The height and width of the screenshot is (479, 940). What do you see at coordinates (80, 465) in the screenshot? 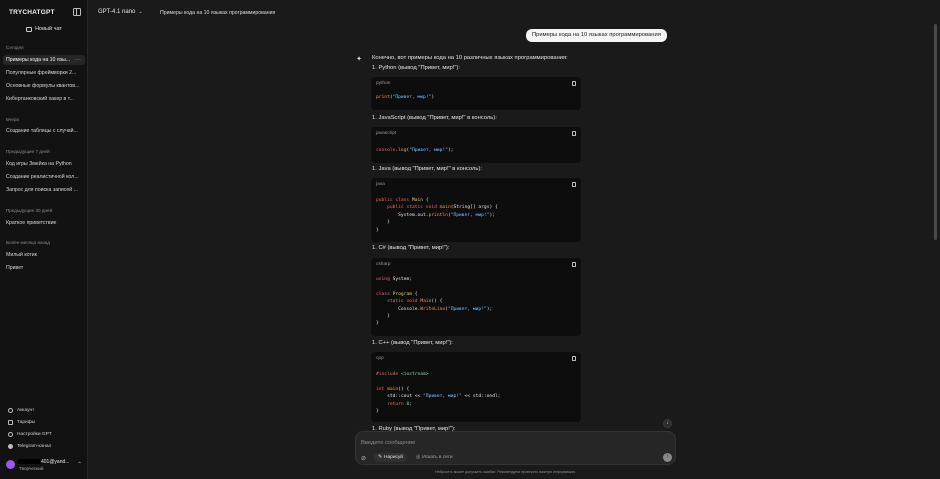
I see `chevron-updown-icon: ⌃` at bounding box center [80, 465].